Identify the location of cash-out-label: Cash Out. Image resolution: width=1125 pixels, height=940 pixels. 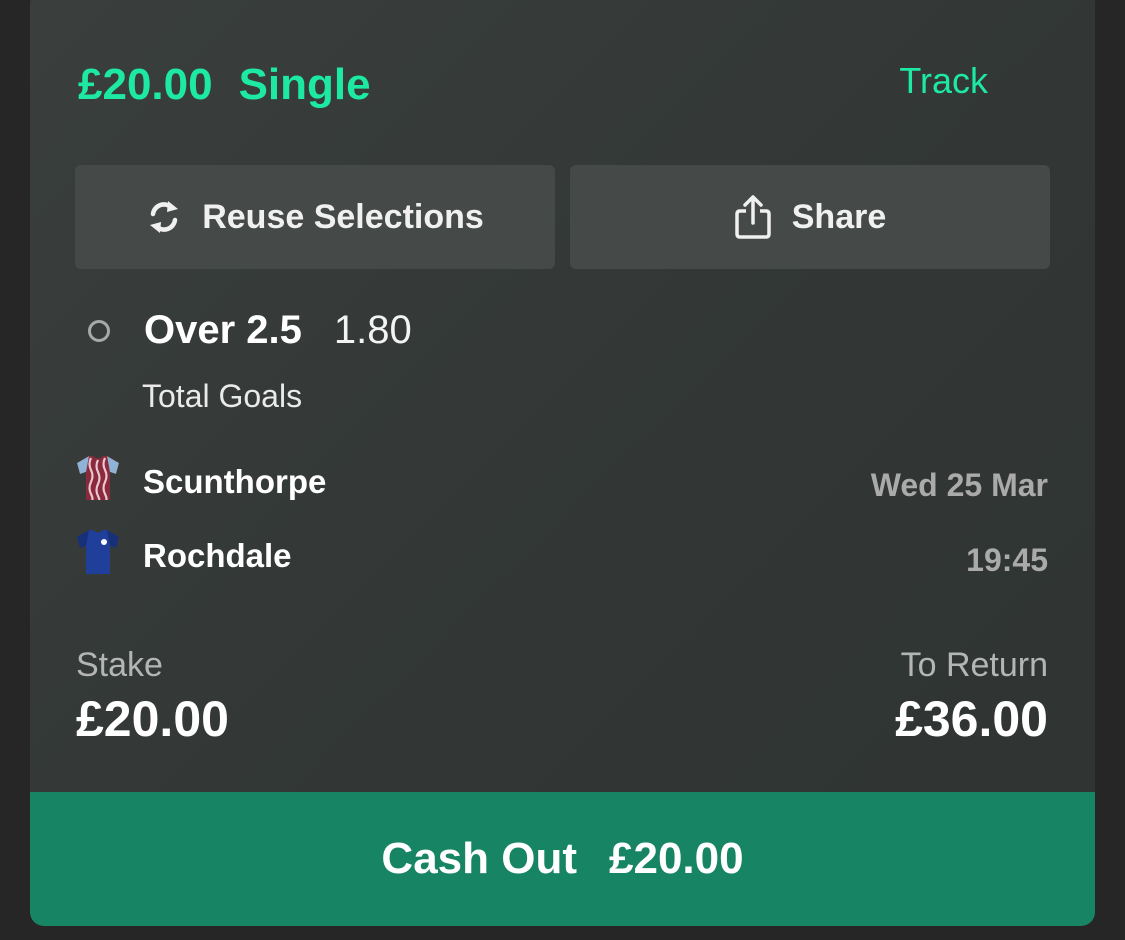
(479, 858).